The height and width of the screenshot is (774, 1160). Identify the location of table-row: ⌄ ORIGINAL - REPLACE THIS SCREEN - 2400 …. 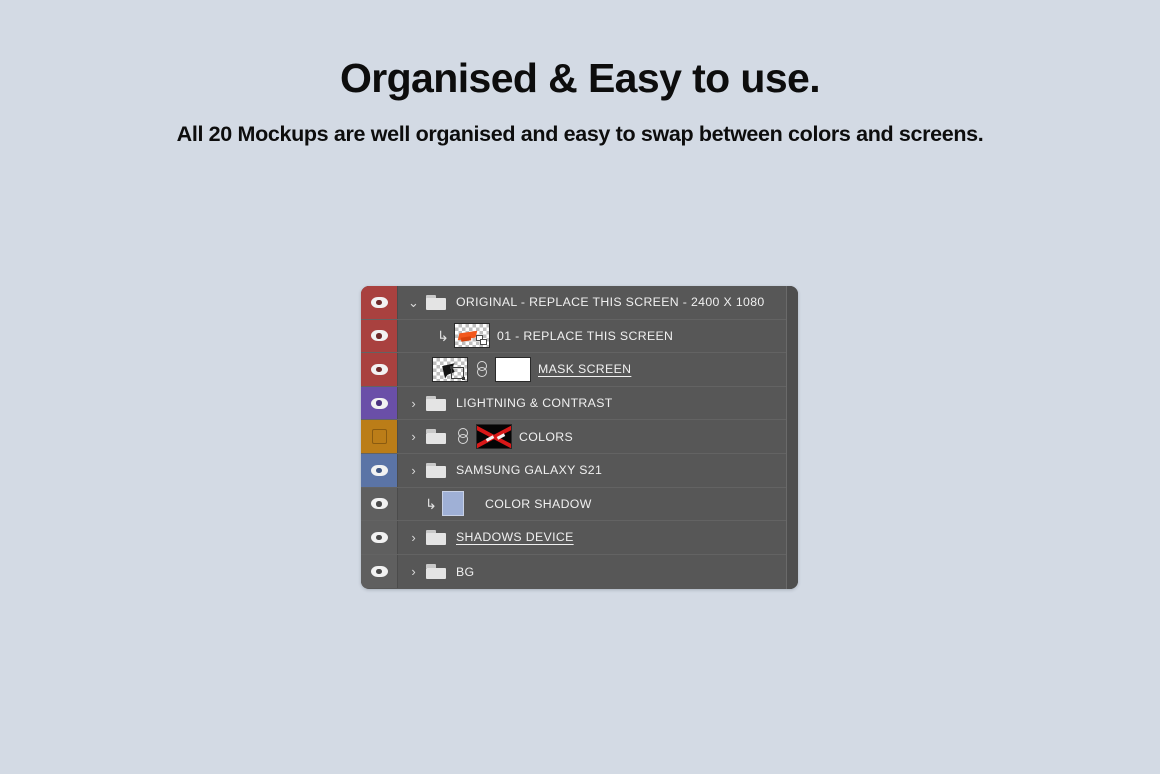
(573, 303).